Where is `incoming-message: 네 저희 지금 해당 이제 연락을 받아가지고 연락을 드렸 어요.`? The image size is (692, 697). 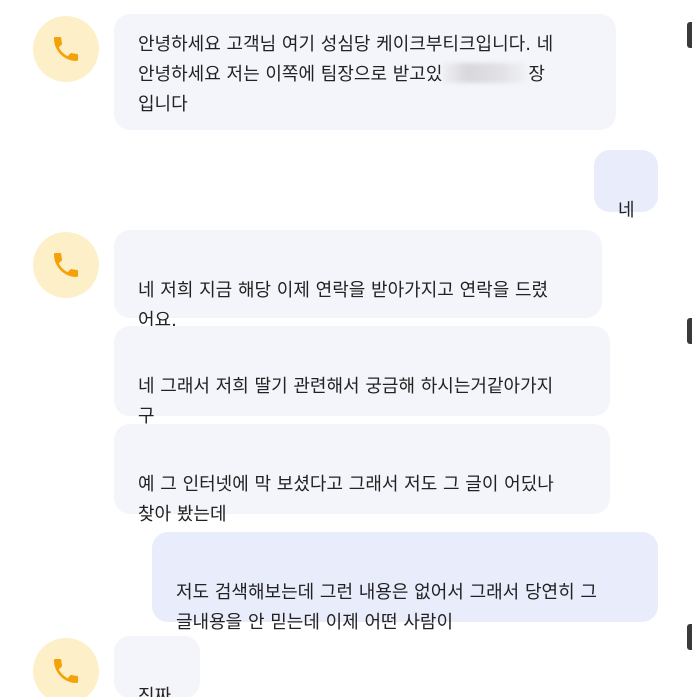
incoming-message: 네 저희 지금 해당 이제 연락을 받아가지고 연락을 드렸 어요. is located at coordinates (358, 280).